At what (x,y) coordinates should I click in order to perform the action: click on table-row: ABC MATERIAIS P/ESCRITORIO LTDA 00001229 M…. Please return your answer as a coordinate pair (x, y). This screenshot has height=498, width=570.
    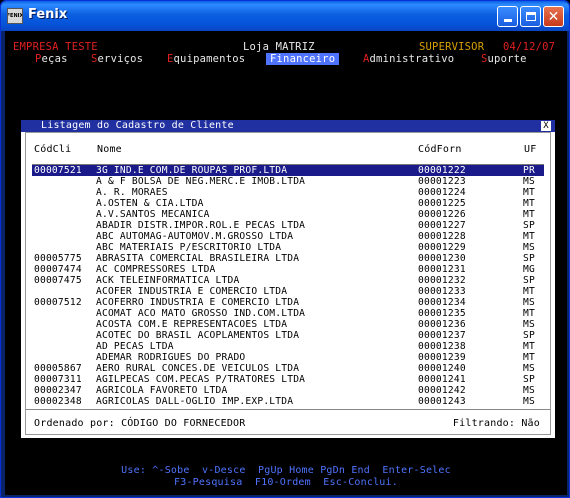
    Looking at the image, I should click on (288, 247).